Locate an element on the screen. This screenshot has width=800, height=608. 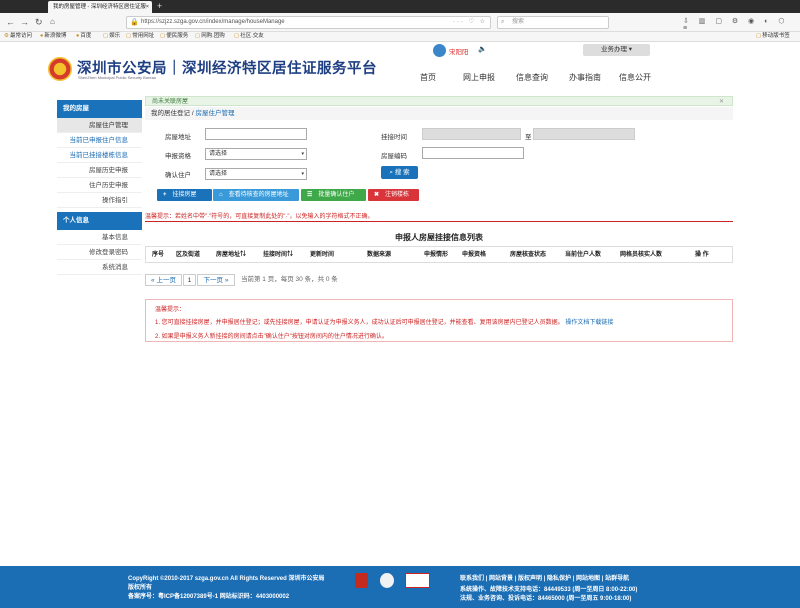
sidebar-item: 当前已申报住户信息 is located at coordinates (99, 140).